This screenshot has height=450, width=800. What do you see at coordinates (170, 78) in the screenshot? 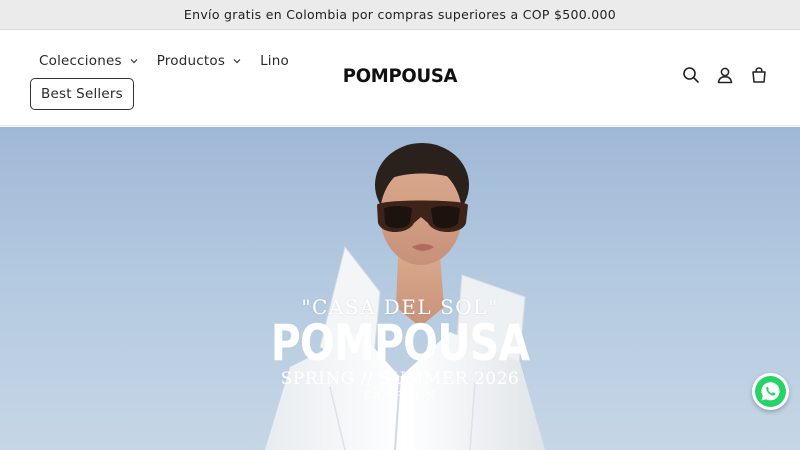
I see `main-nav: Colecciones Productos Lino Best Sellers` at bounding box center [170, 78].